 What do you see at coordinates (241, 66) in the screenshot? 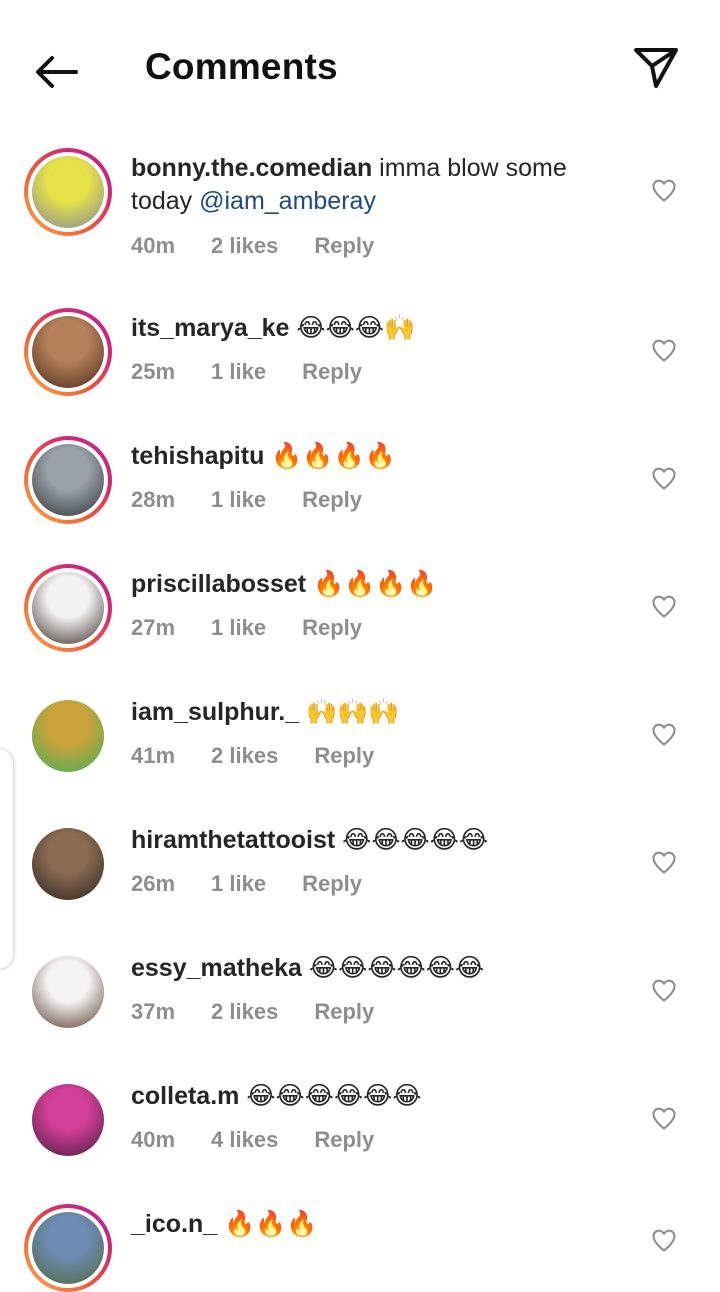
I see `page-title: Comments` at bounding box center [241, 66].